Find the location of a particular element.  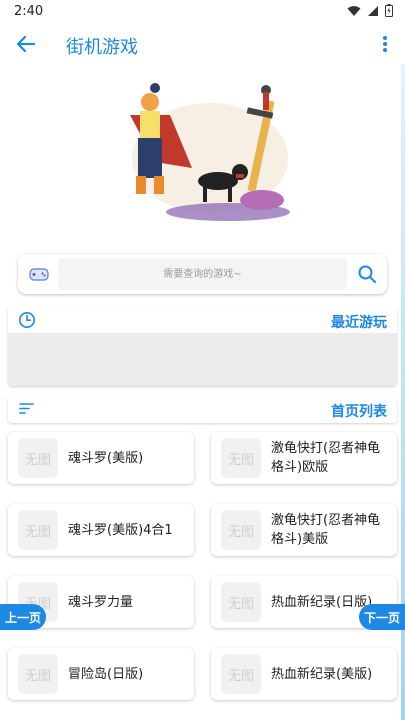

game-card: 无图 魂斗罗(美版)4合1 is located at coordinates (101, 530).